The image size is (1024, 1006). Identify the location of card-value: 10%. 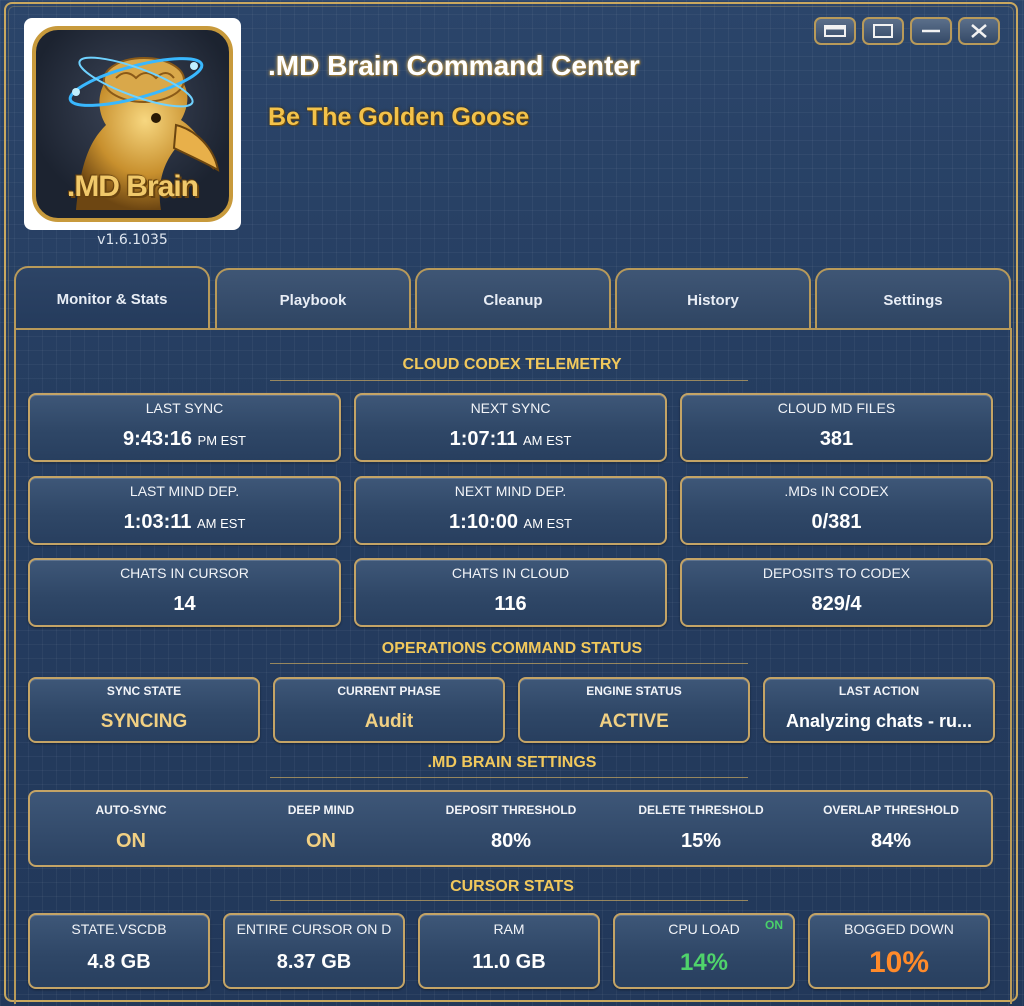
(899, 962).